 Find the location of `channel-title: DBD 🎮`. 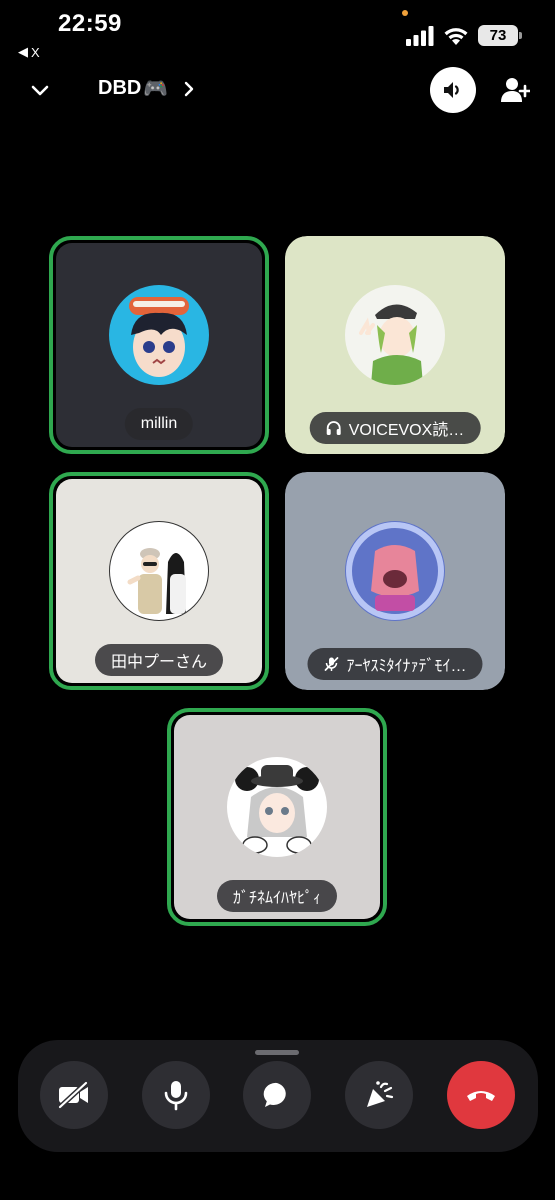

channel-title: DBD 🎮 is located at coordinates (147, 88).